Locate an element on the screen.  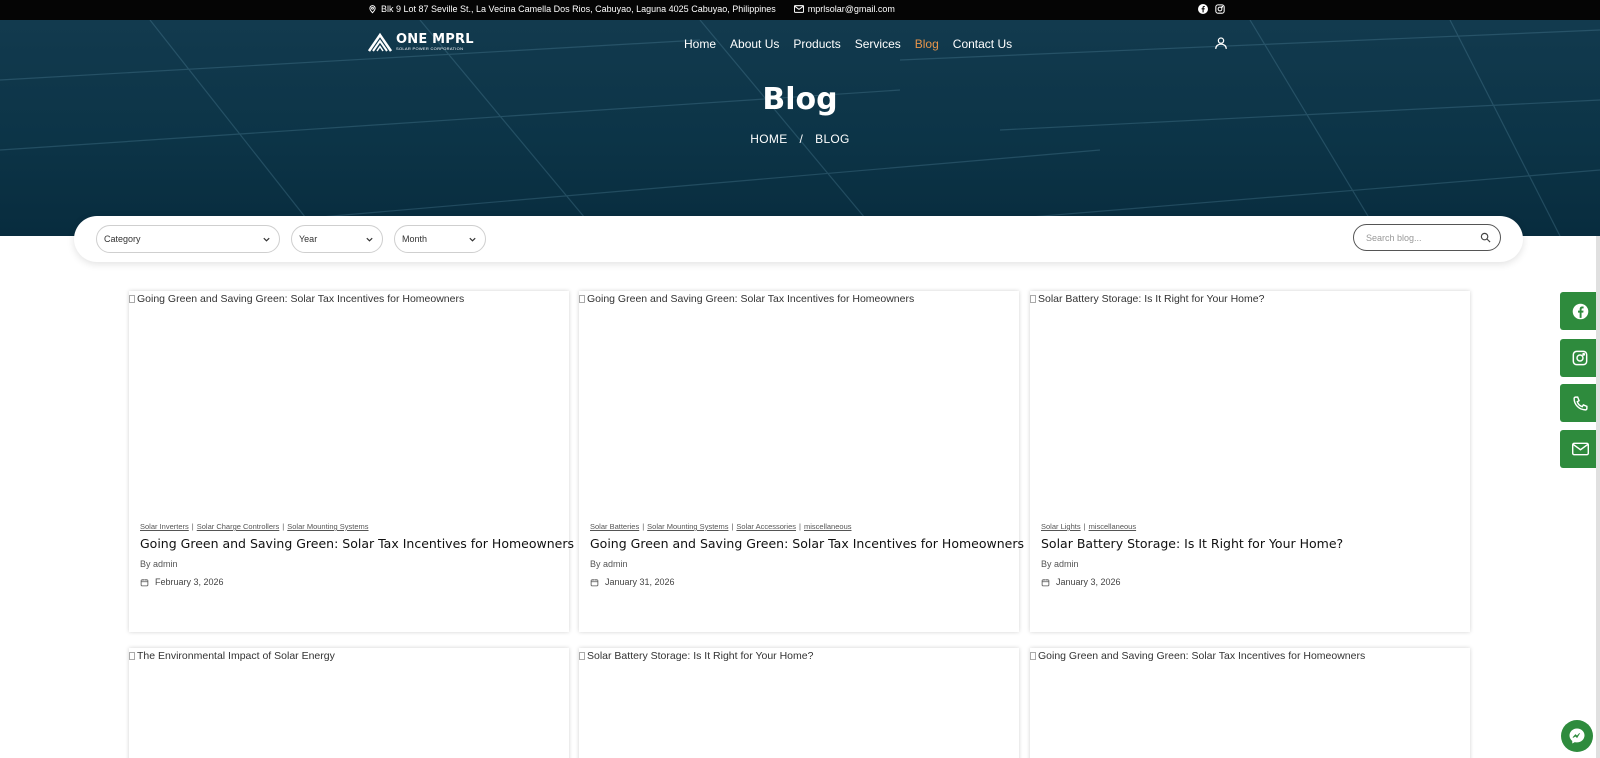
site-logo: ONE MPRL SOLAR POWER CORPORATION is located at coordinates (421, 42).